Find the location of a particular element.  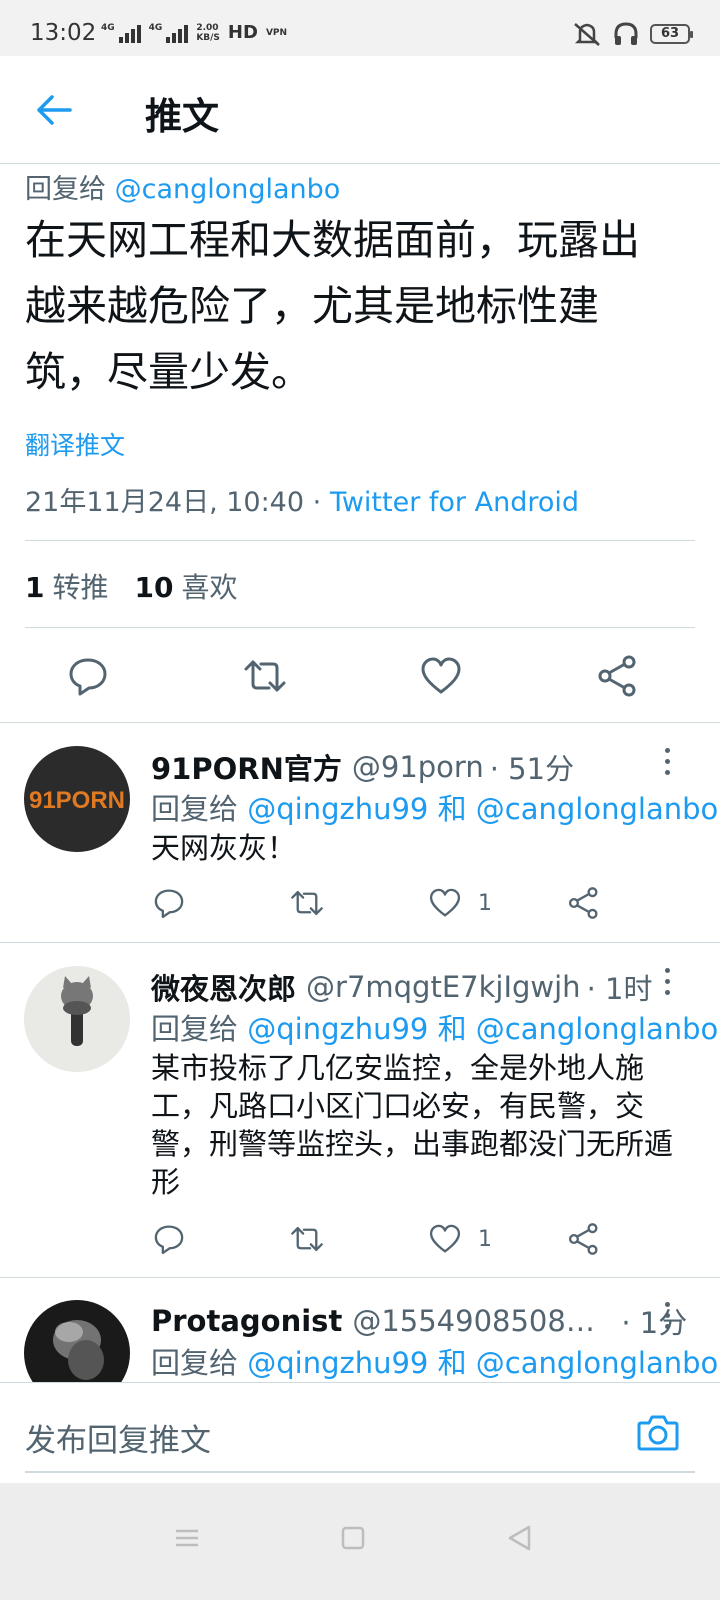

network-speed: 2.00 KB/S is located at coordinates (208, 32).